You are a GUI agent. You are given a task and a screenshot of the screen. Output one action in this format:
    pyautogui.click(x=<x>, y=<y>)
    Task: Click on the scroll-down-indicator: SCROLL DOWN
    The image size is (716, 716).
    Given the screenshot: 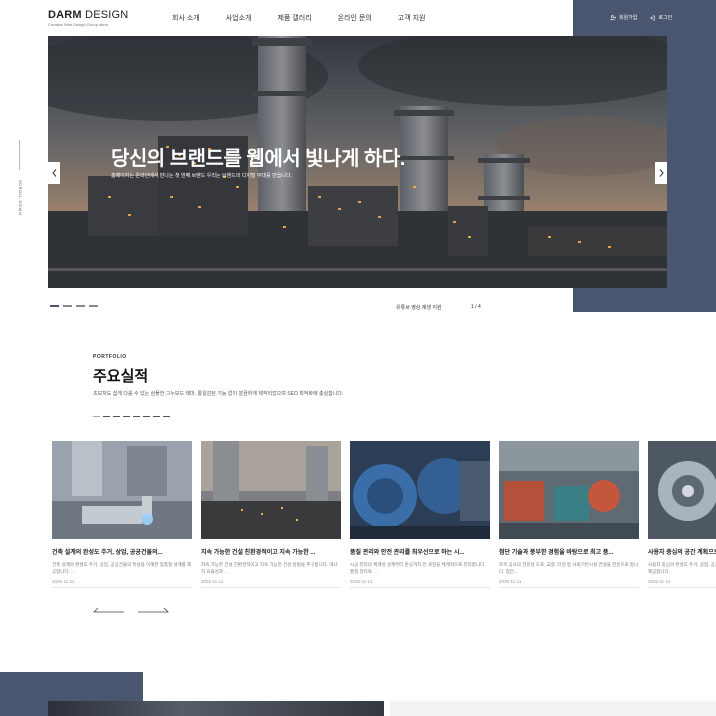 What is the action you would take?
    pyautogui.click(x=19, y=190)
    